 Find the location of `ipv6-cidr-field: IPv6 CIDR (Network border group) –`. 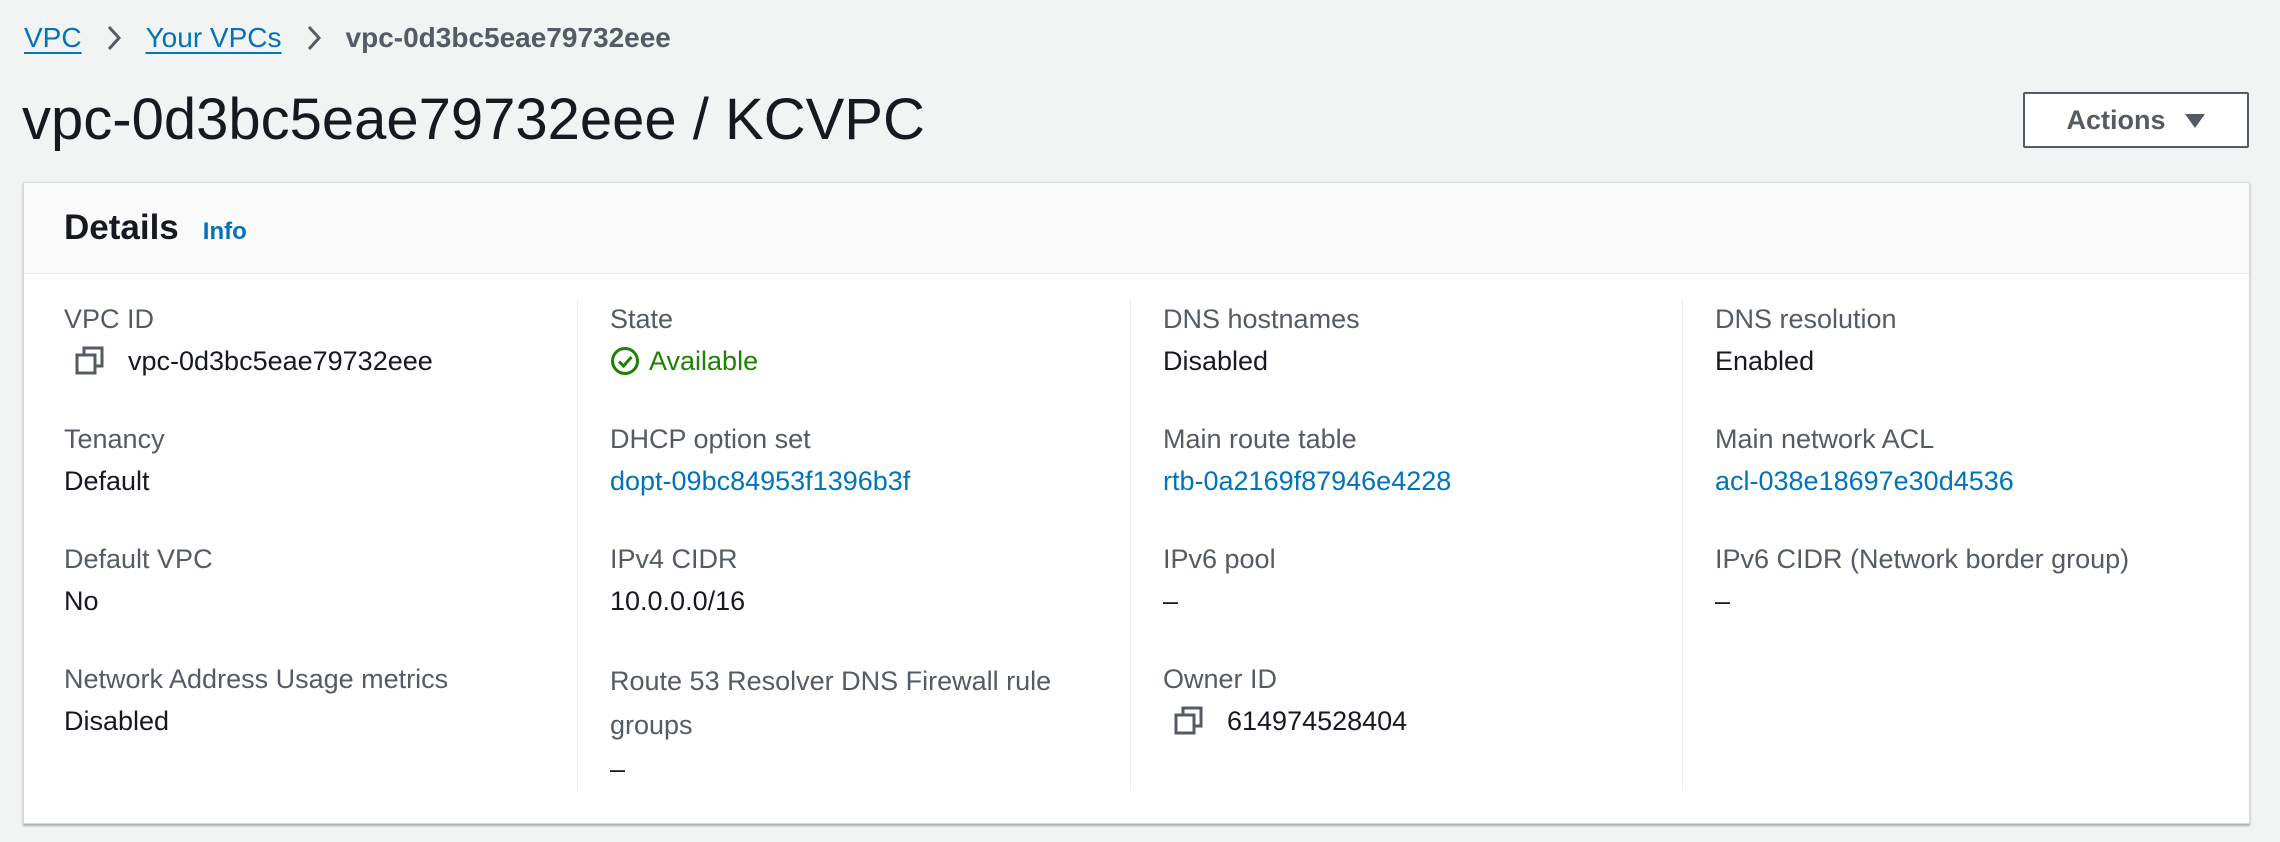

ipv6-cidr-field: IPv6 CIDR (Network border group) – is located at coordinates (1974, 599).